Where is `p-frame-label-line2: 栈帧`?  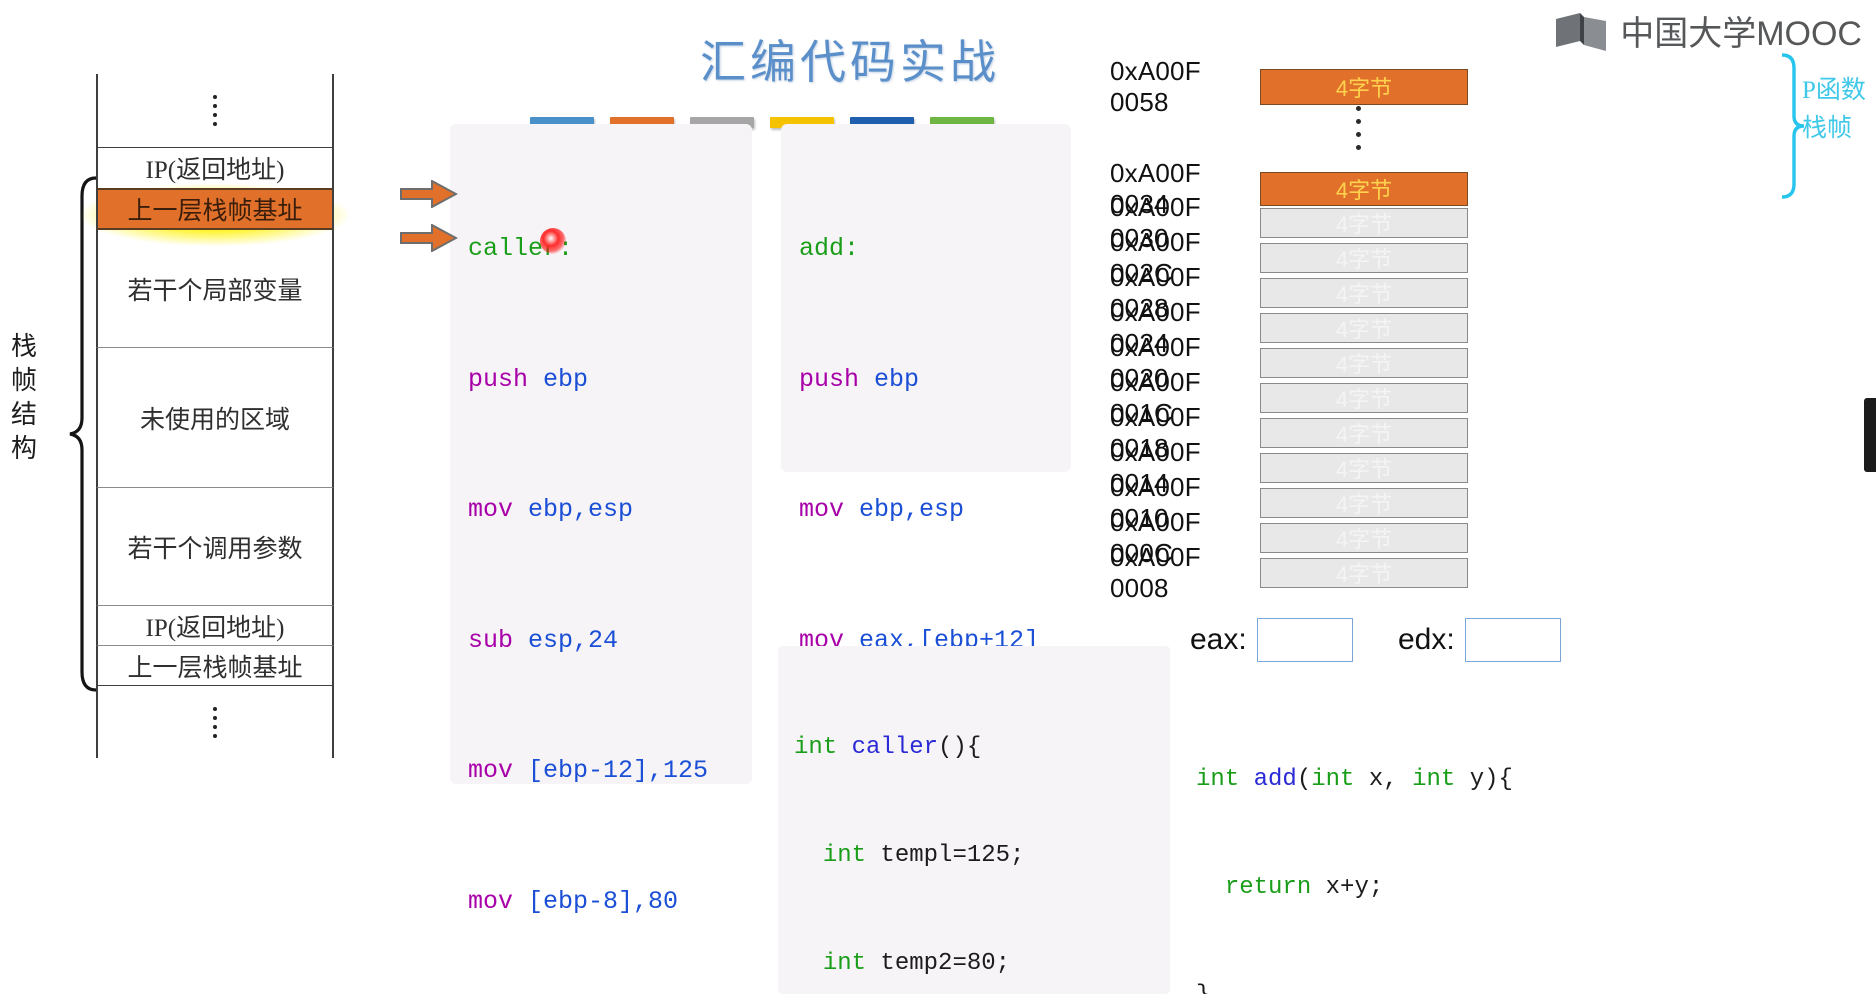 p-frame-label-line2: 栈帧 is located at coordinates (1827, 128).